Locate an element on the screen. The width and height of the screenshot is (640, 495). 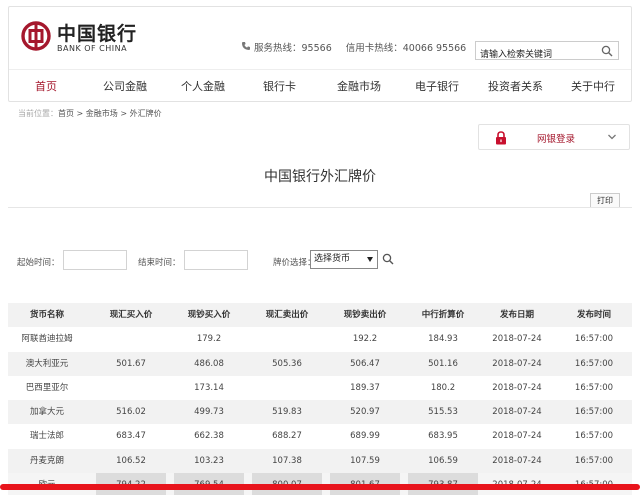
nav-ebanking: 电子银行 is located at coordinates (437, 86).